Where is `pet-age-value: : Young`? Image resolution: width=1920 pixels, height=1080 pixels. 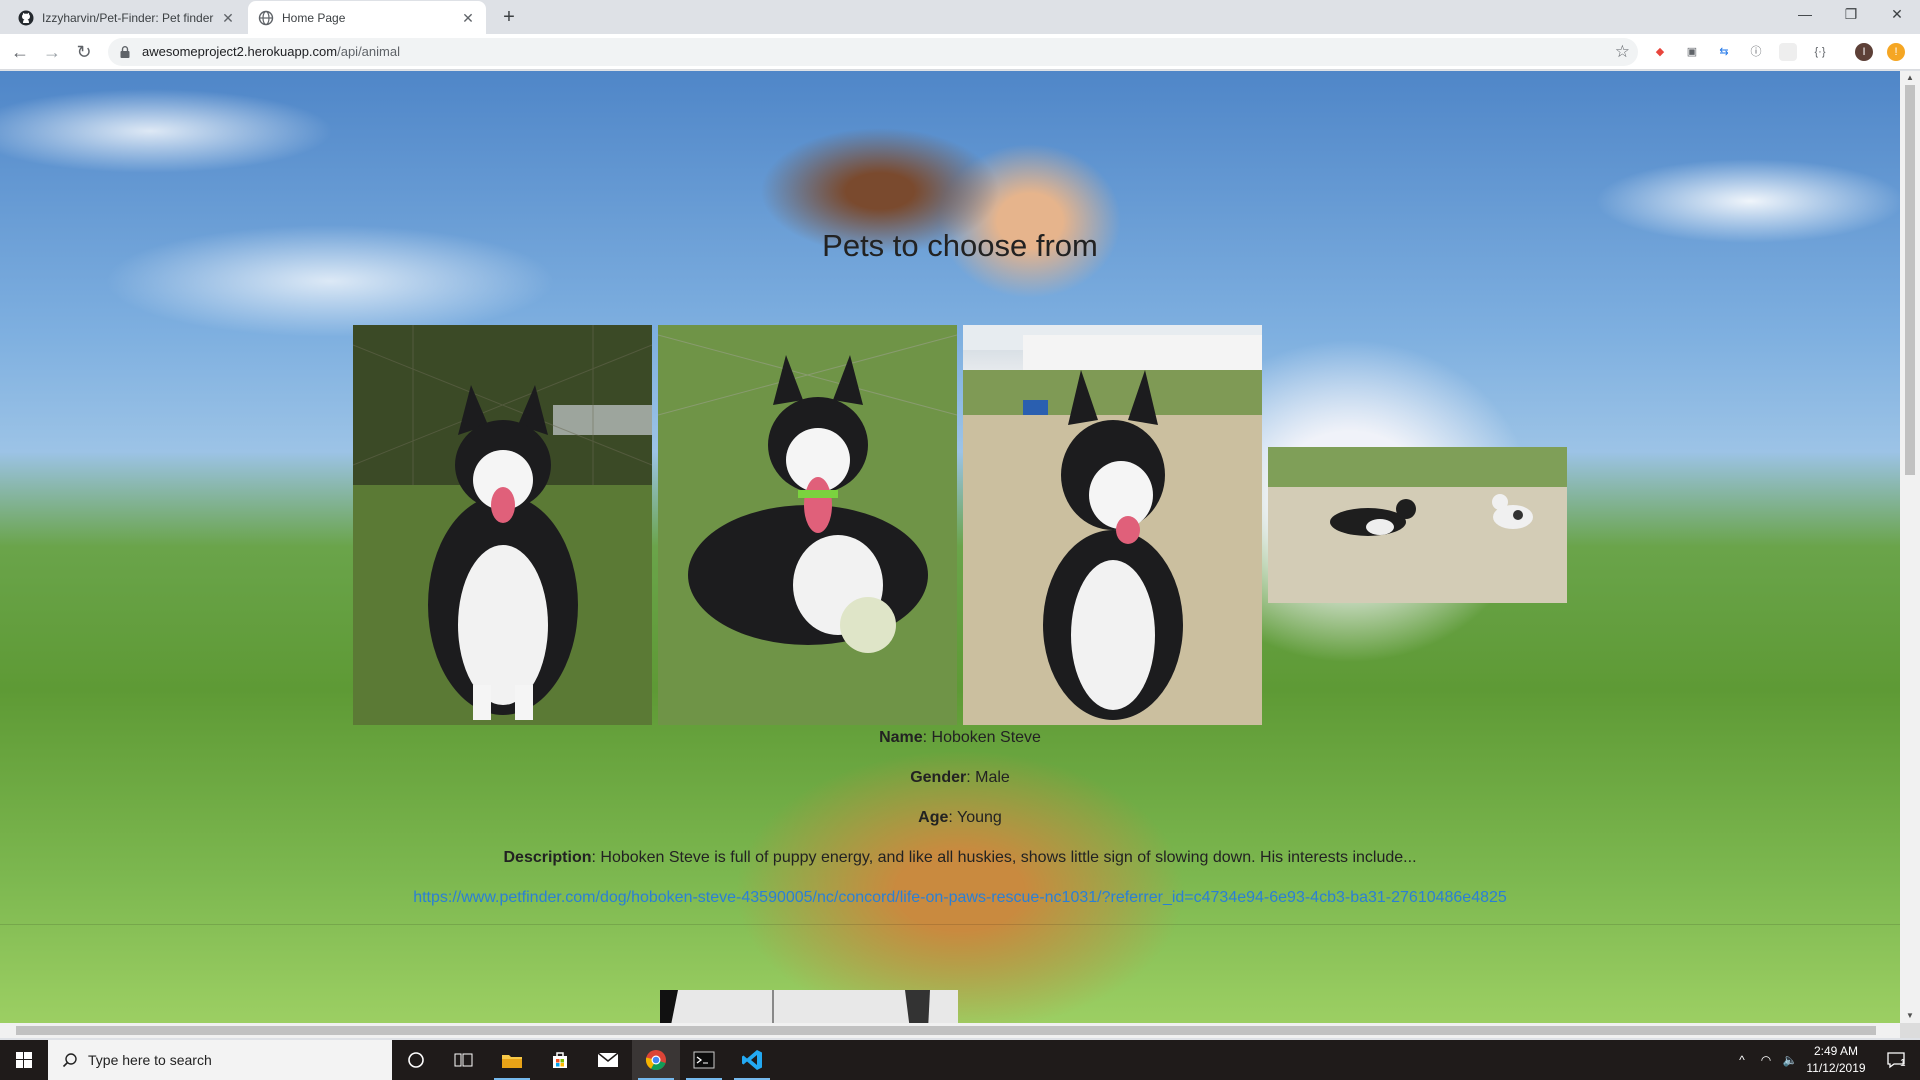
pet-age-value: : Young is located at coordinates (975, 817).